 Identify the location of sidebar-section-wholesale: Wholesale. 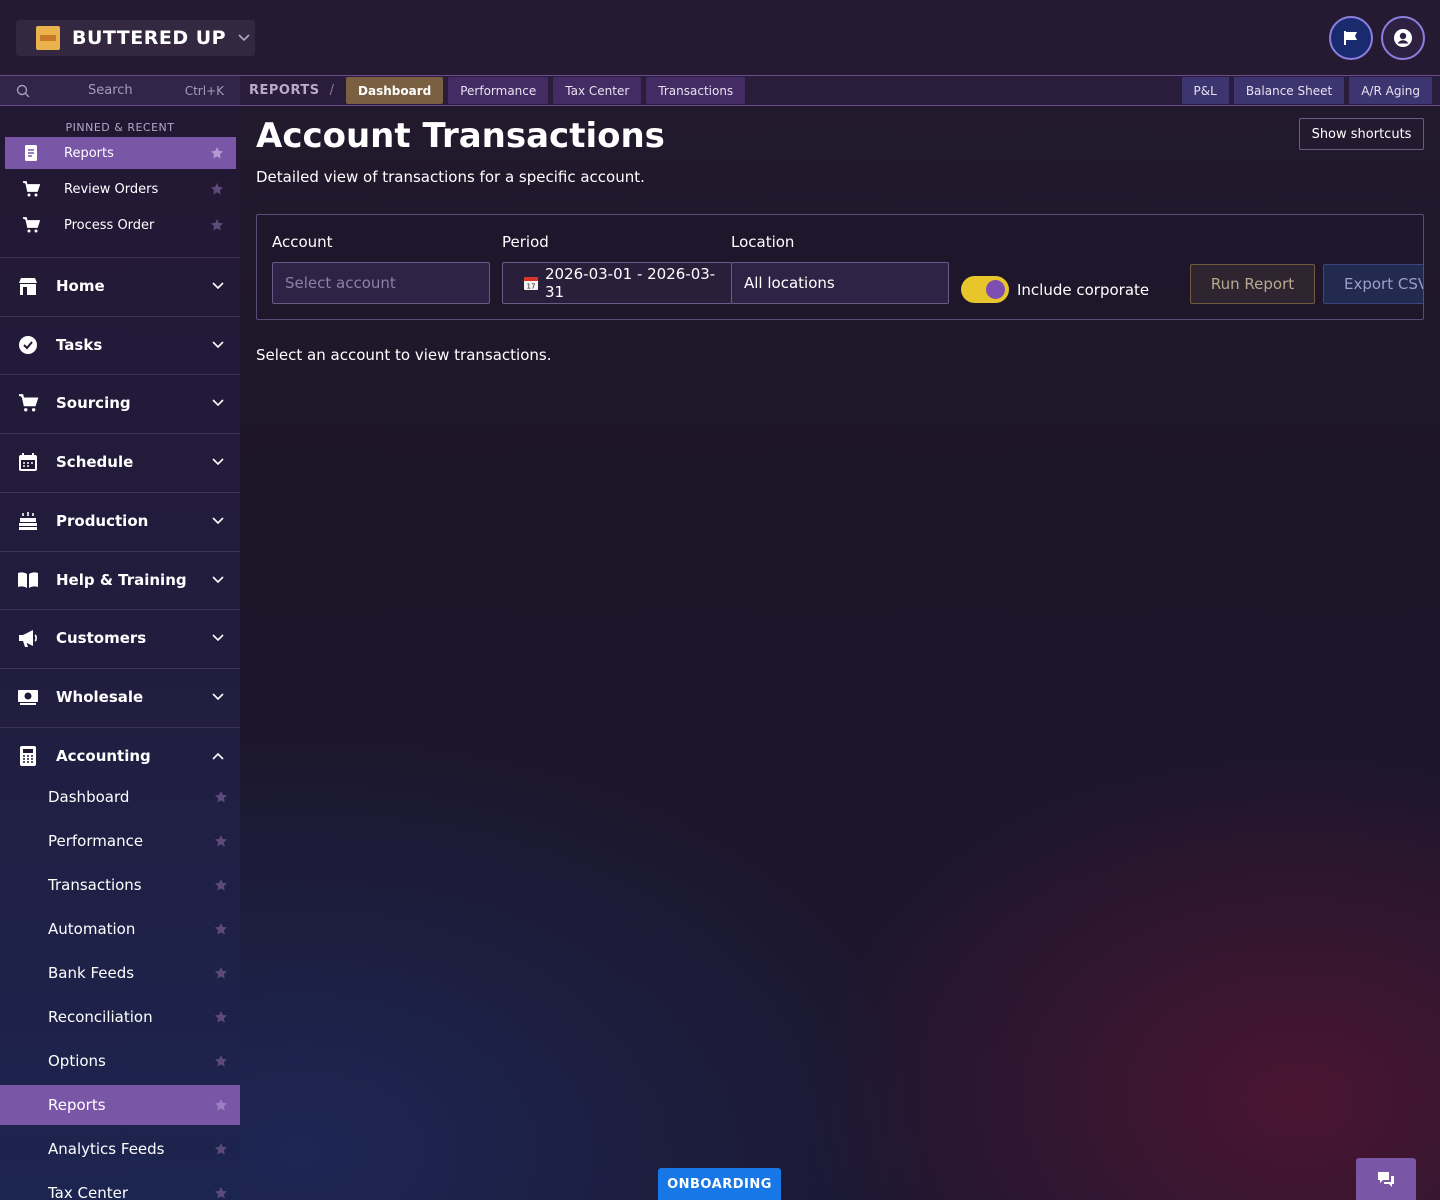
(120, 697).